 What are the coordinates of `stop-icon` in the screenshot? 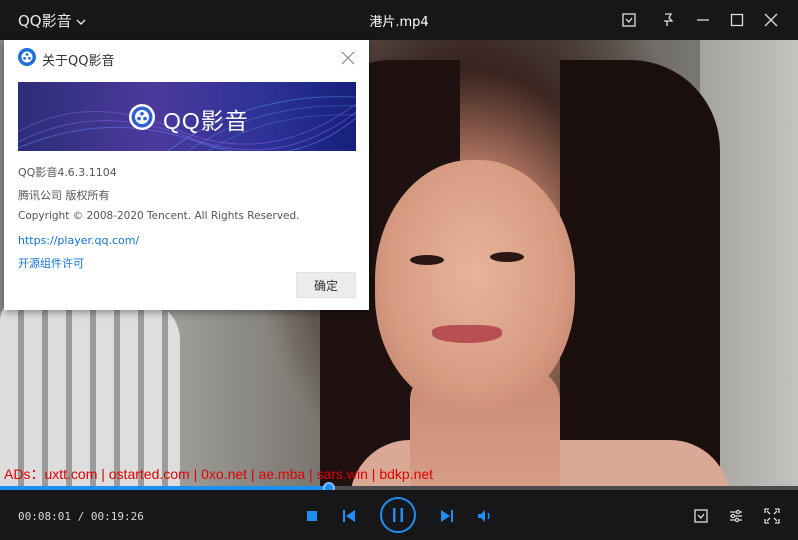 It's located at (312, 516).